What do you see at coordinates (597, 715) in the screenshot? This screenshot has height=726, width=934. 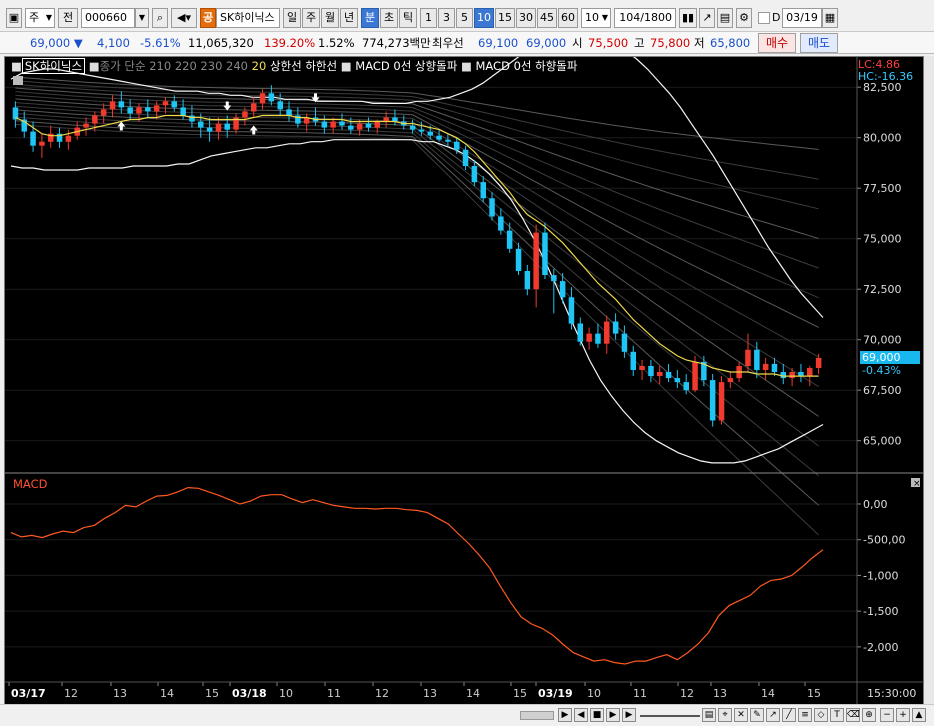 I see `stop-icon: ■` at bounding box center [597, 715].